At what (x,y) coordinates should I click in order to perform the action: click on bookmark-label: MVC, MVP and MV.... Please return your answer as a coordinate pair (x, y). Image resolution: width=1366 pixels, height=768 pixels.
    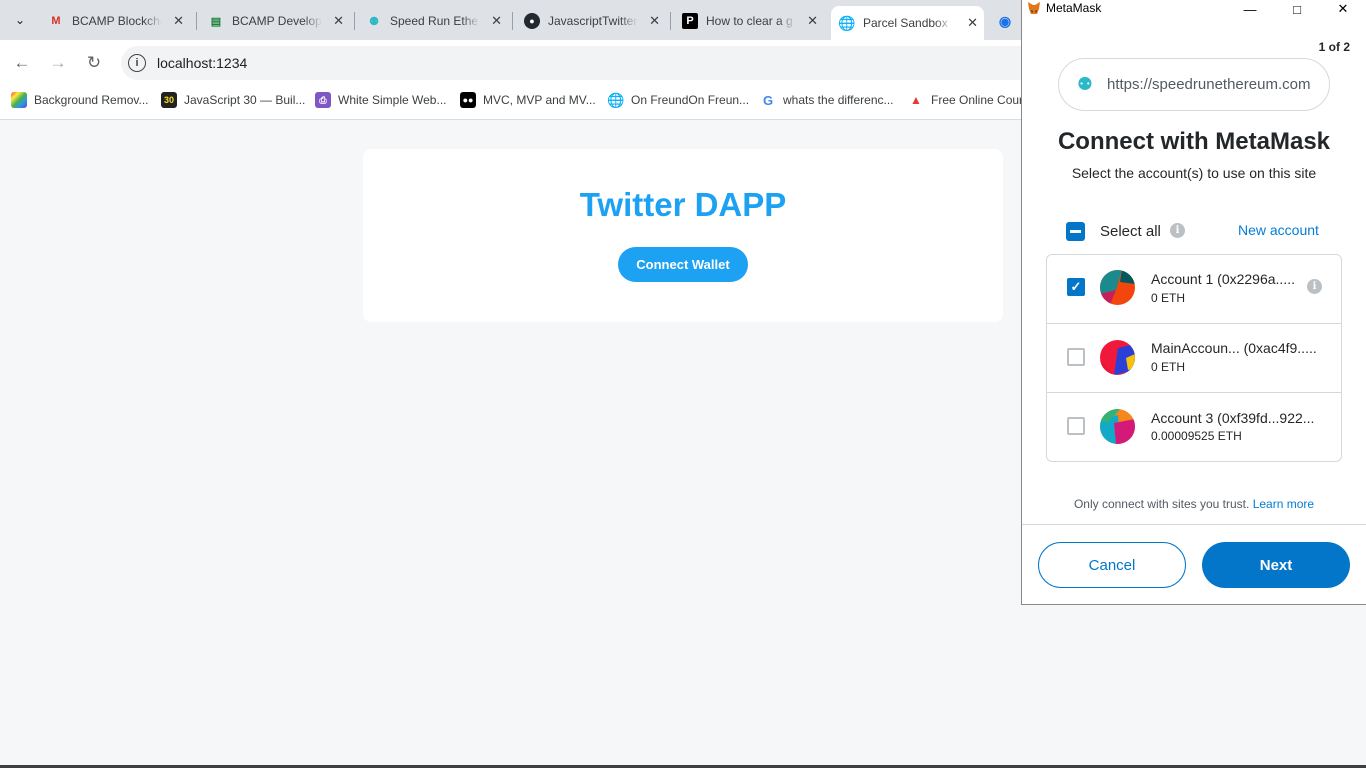
    Looking at the image, I should click on (539, 100).